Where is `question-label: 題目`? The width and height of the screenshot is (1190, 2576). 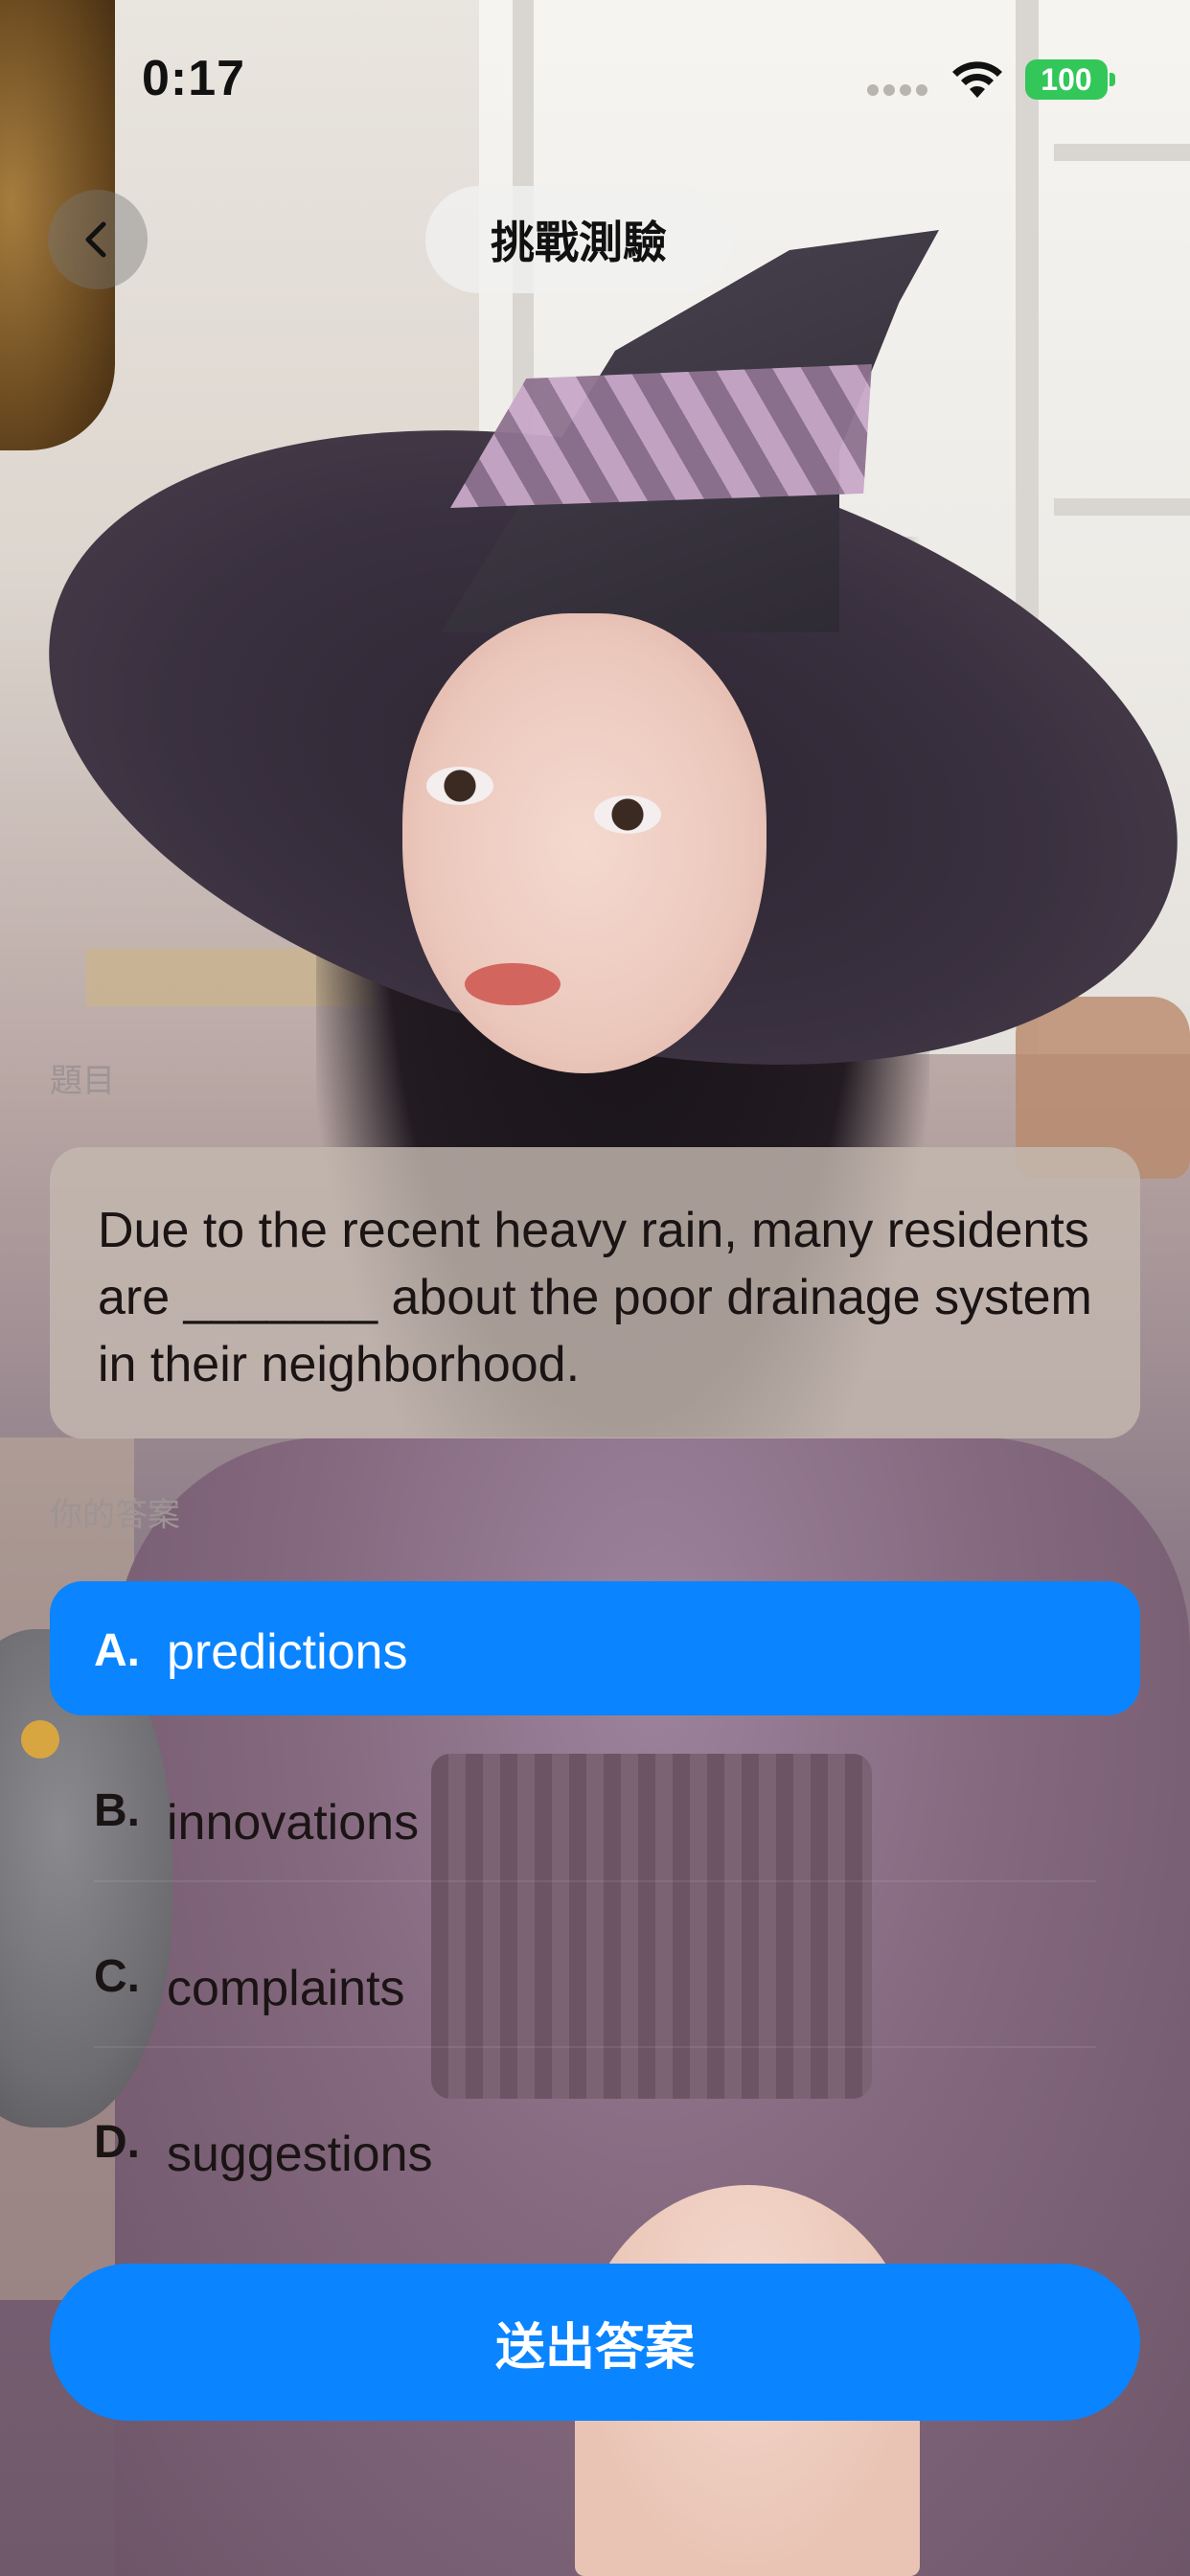
question-label: 題目 is located at coordinates (83, 1081).